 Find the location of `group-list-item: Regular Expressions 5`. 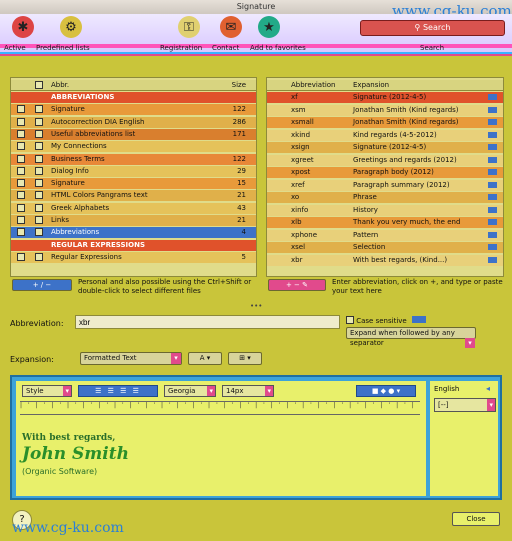

group-list-item: Regular Expressions 5 is located at coordinates (133, 257).